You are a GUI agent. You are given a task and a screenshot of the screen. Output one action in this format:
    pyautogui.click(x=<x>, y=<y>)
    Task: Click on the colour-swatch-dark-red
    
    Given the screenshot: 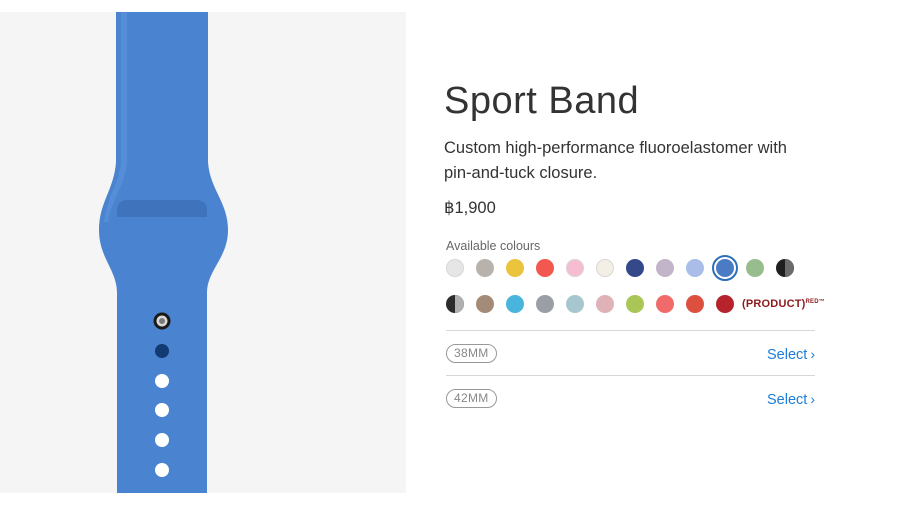 What is the action you would take?
    pyautogui.click(x=725, y=304)
    